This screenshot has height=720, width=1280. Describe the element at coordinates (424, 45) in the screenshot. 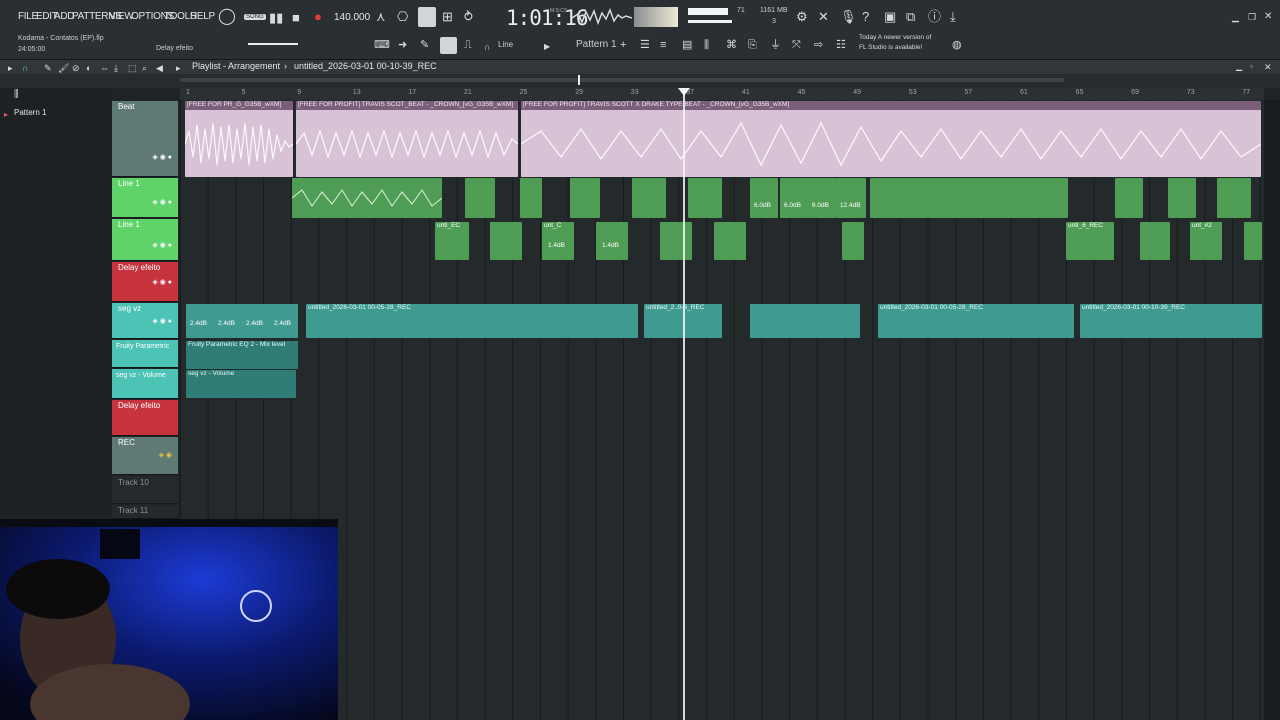

I see `pencil-icon: ✎` at that location.